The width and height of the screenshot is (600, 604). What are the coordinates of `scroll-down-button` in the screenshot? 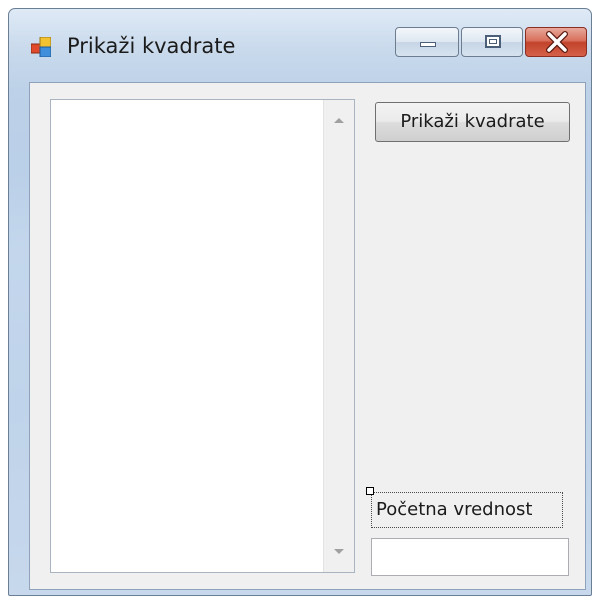 It's located at (339, 553).